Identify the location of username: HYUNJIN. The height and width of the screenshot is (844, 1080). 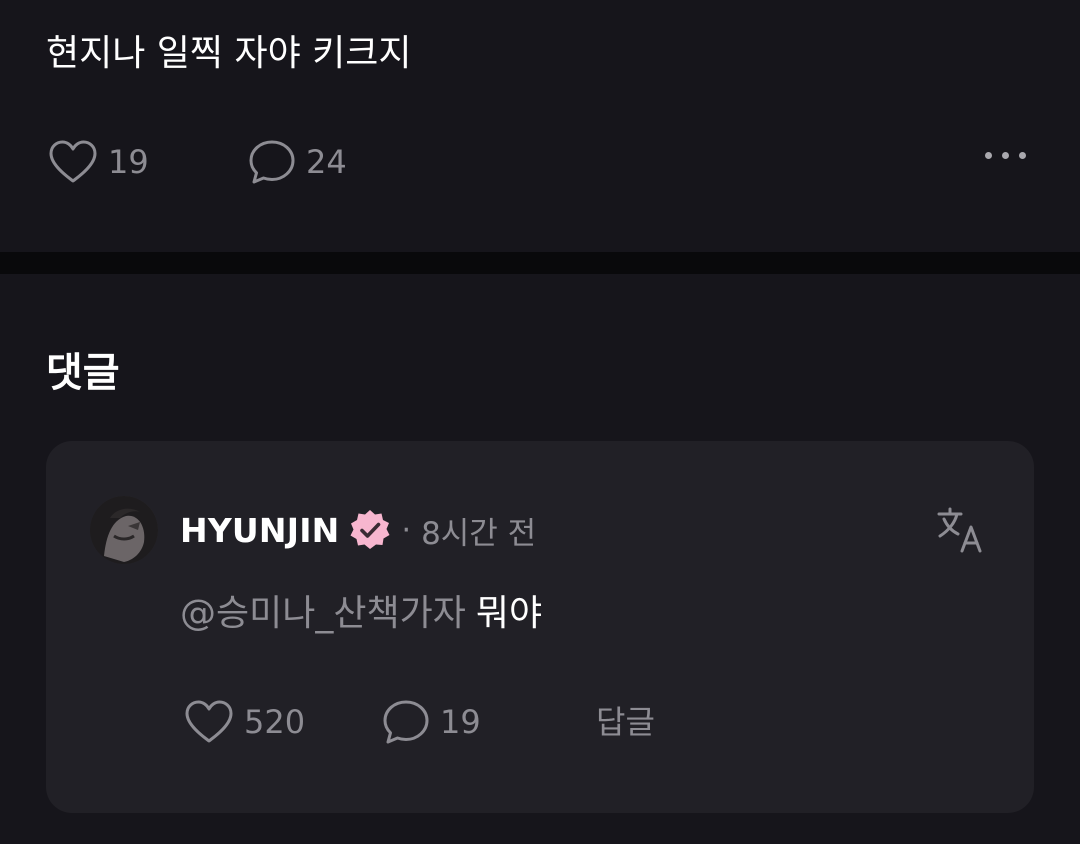
(260, 530).